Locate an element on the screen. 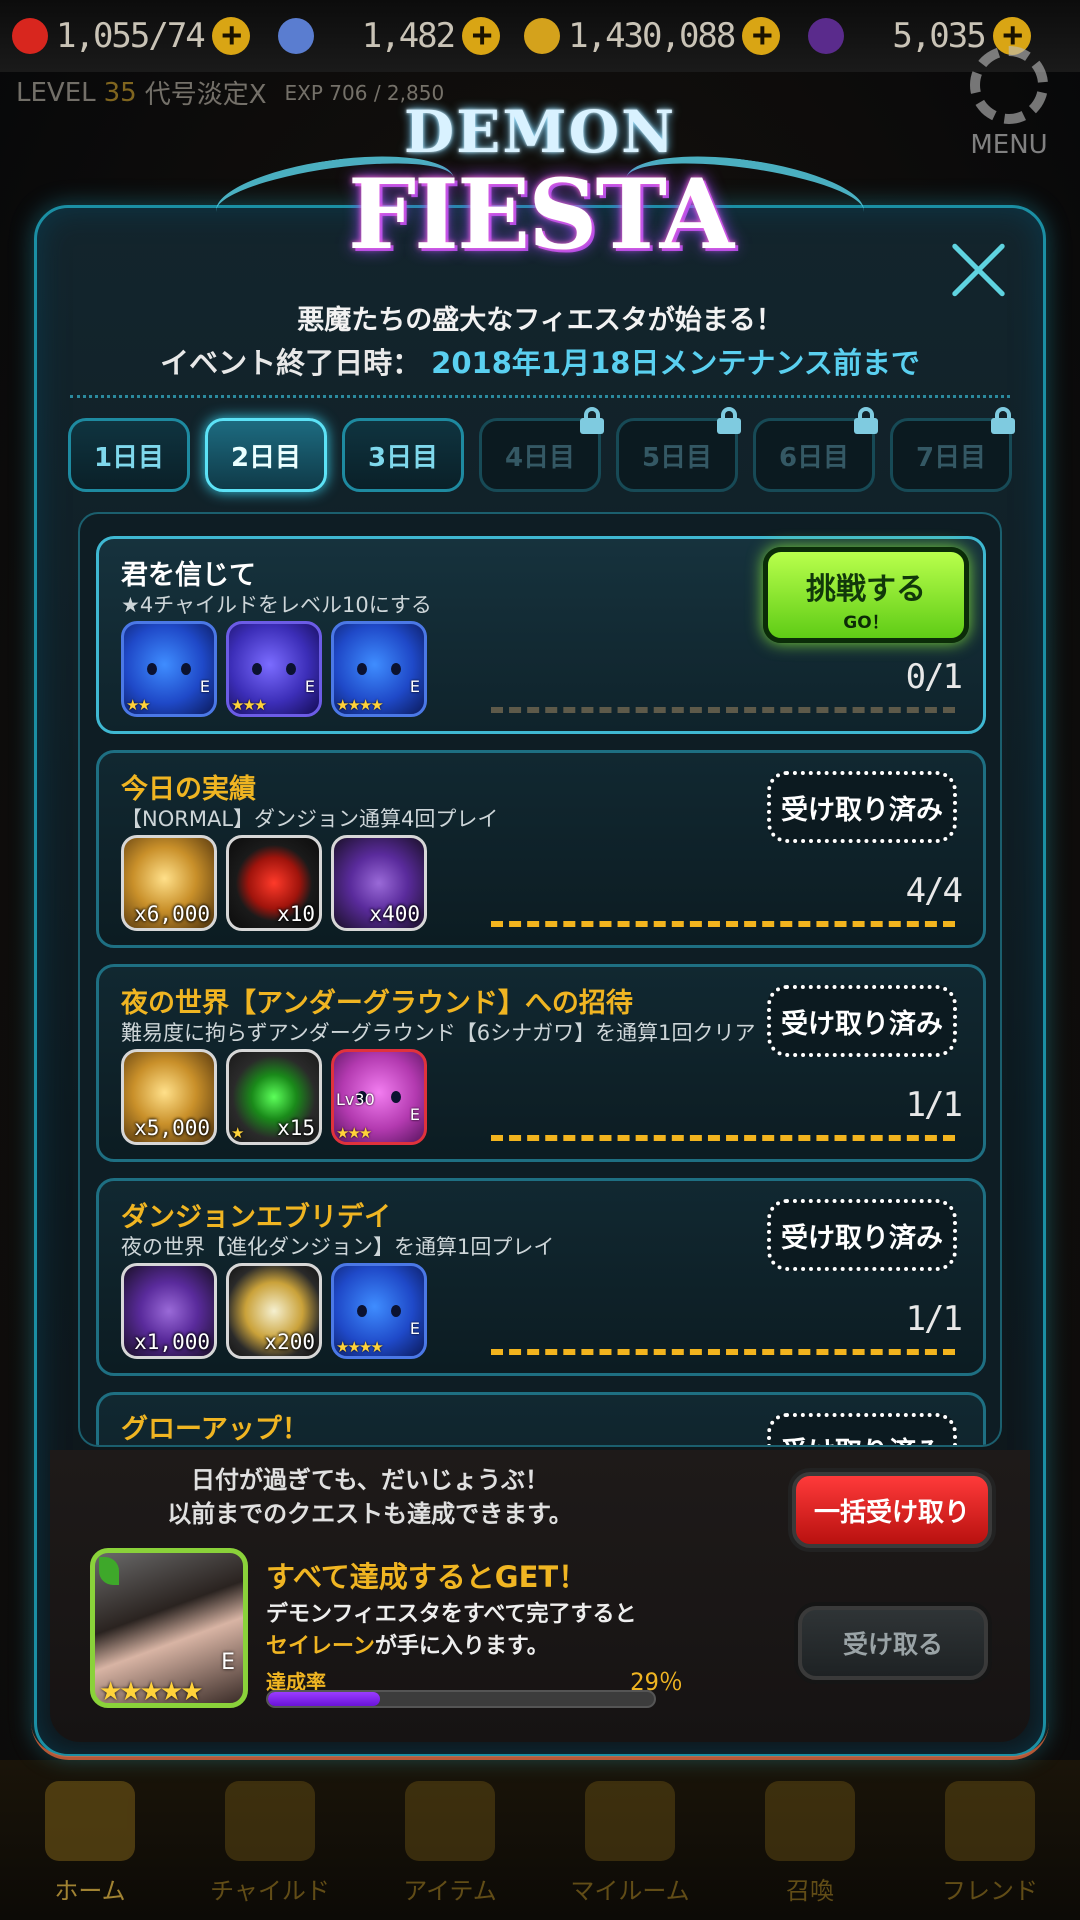 Image resolution: width=1080 pixels, height=1920 pixels. tab-label: 4日目 is located at coordinates (540, 457).